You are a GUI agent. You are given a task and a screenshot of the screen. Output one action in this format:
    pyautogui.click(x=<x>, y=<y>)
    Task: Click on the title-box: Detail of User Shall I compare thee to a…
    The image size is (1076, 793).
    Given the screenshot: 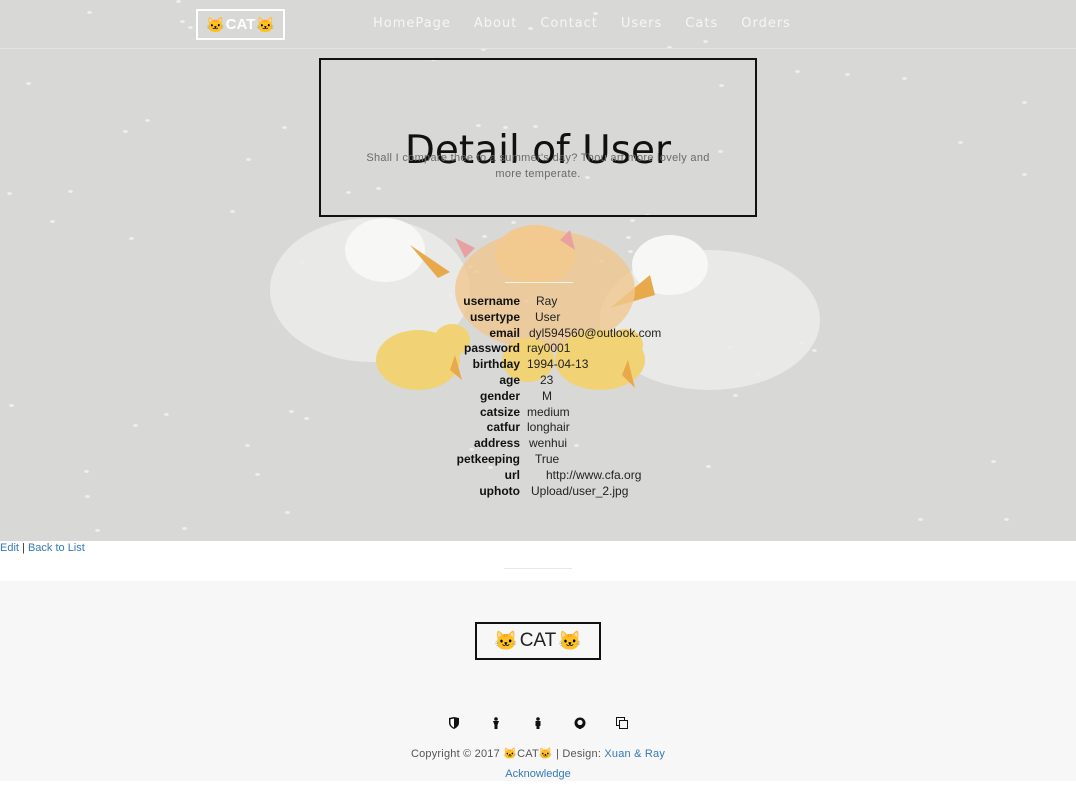 What is the action you would take?
    pyautogui.click(x=538, y=137)
    